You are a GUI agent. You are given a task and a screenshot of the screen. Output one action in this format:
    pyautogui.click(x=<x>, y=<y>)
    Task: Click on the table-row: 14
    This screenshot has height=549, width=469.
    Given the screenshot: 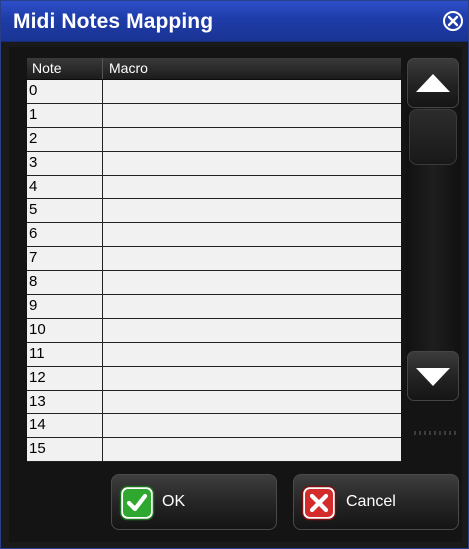 What is the action you would take?
    pyautogui.click(x=214, y=426)
    